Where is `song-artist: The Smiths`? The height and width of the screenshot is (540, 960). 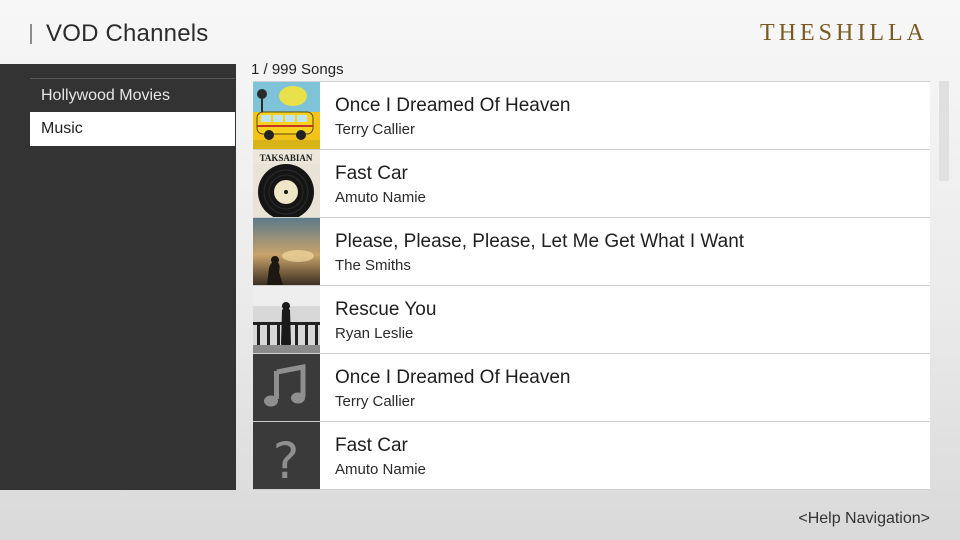
song-artist: The Smiths is located at coordinates (373, 265).